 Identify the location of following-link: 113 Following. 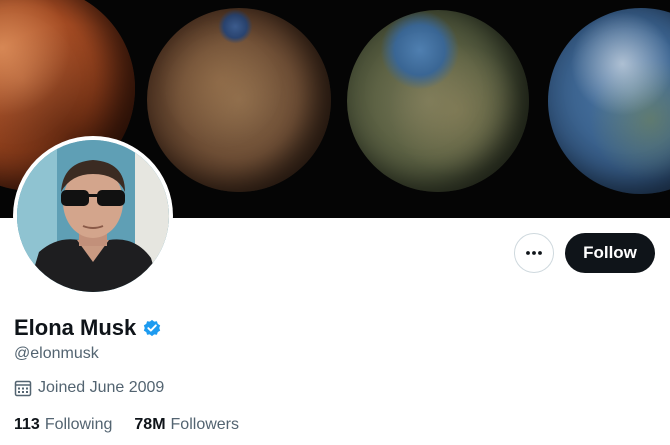
(63, 425).